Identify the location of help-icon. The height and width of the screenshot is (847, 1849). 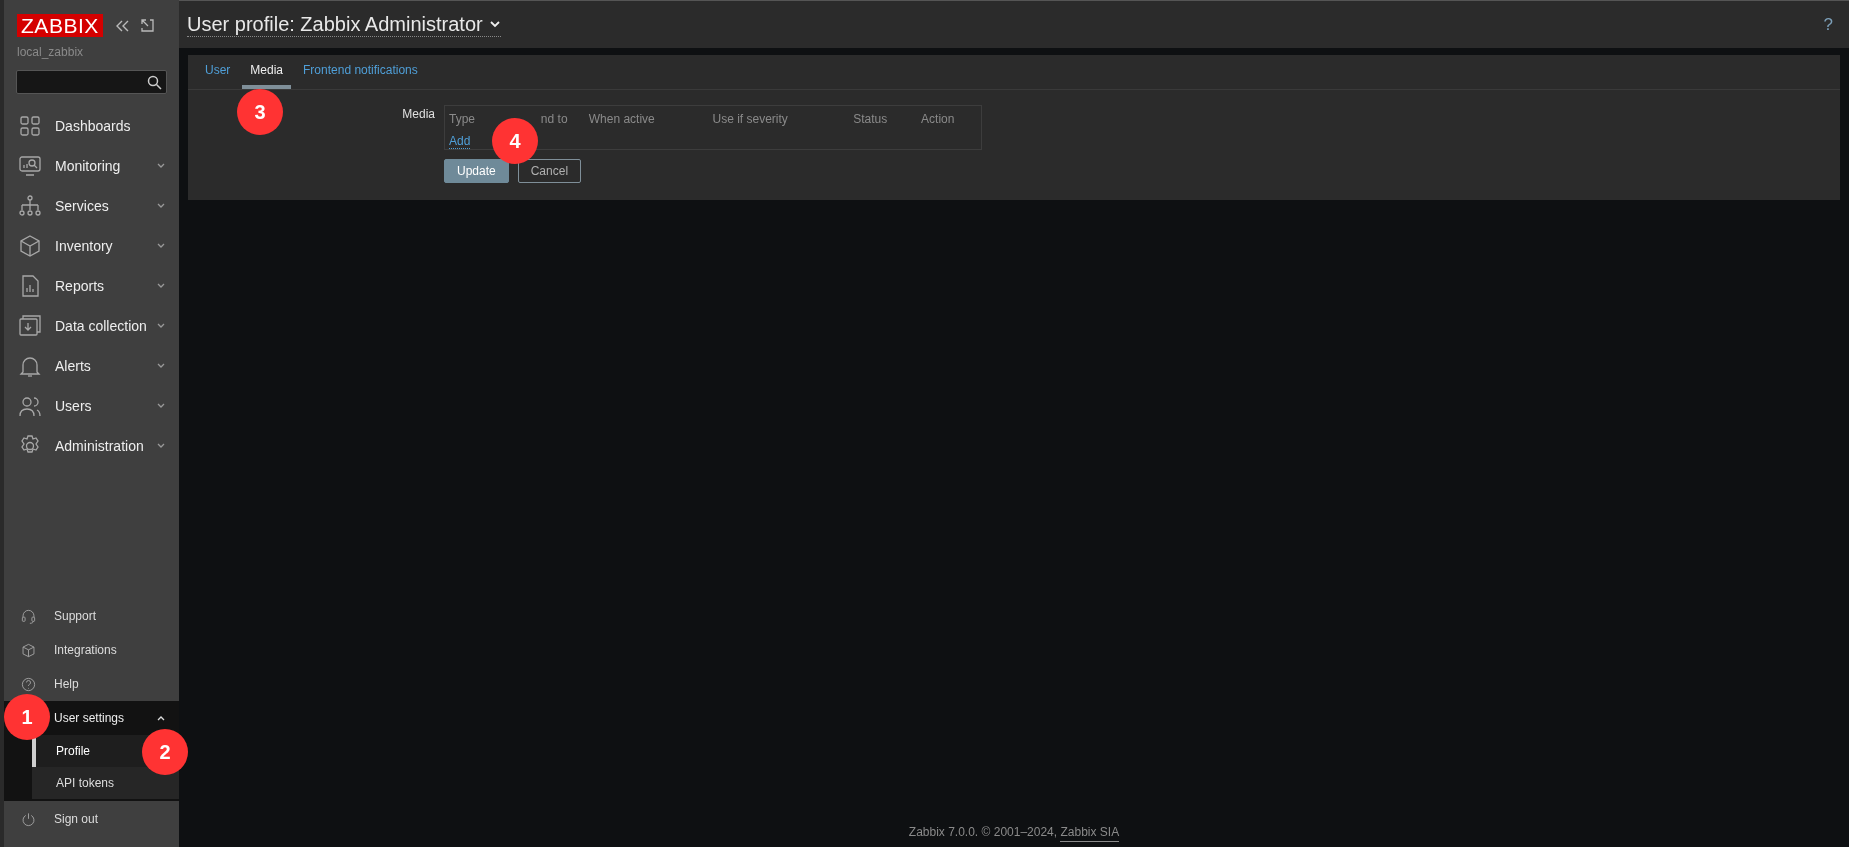
(28, 684).